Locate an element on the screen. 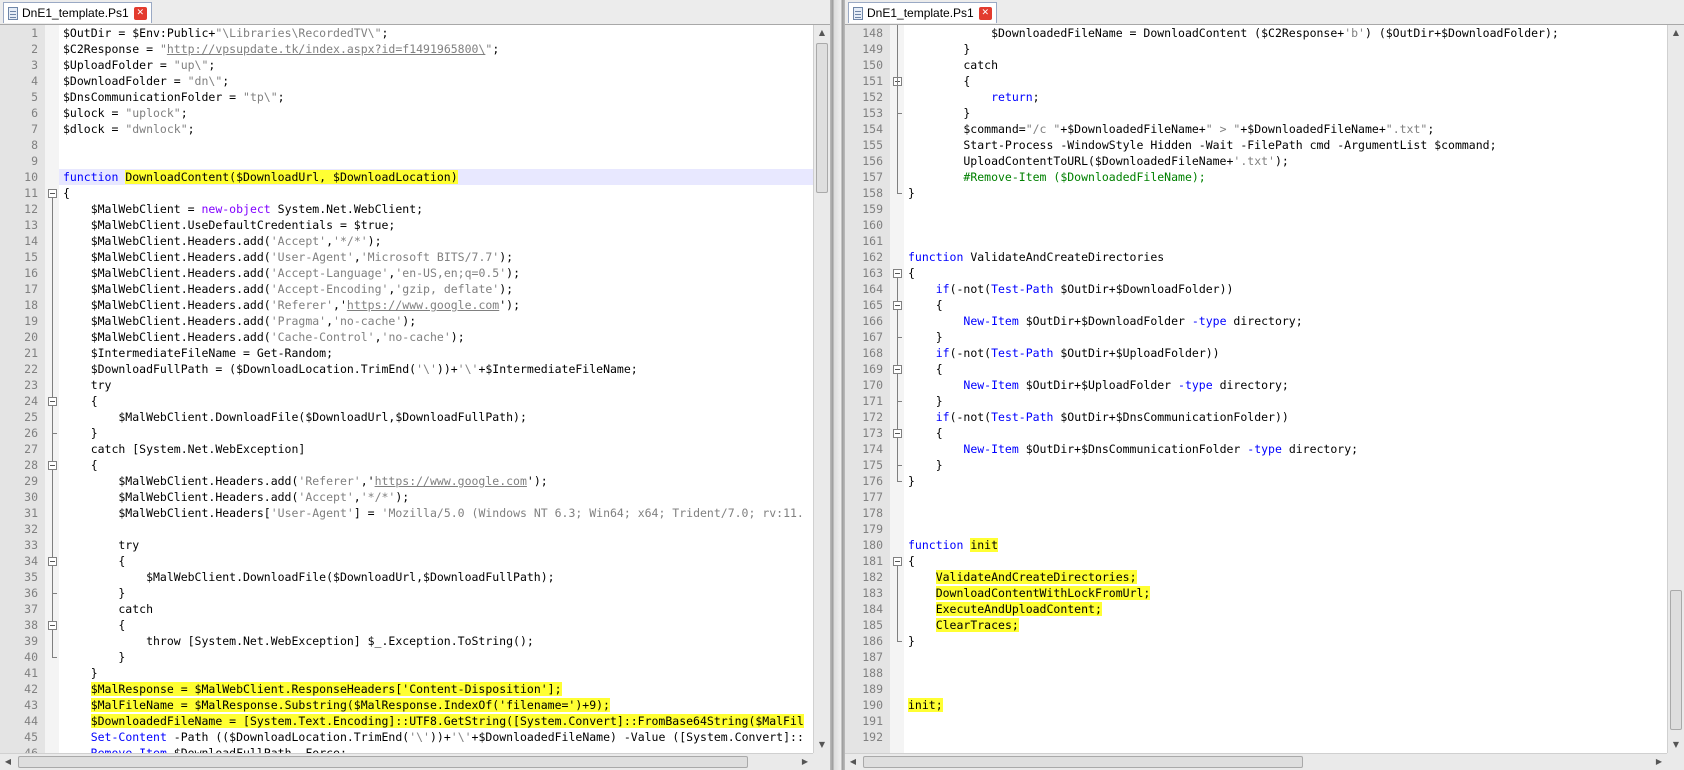  right-horizontal-scrollbar: ◀ ▶ is located at coordinates (1256, 761).